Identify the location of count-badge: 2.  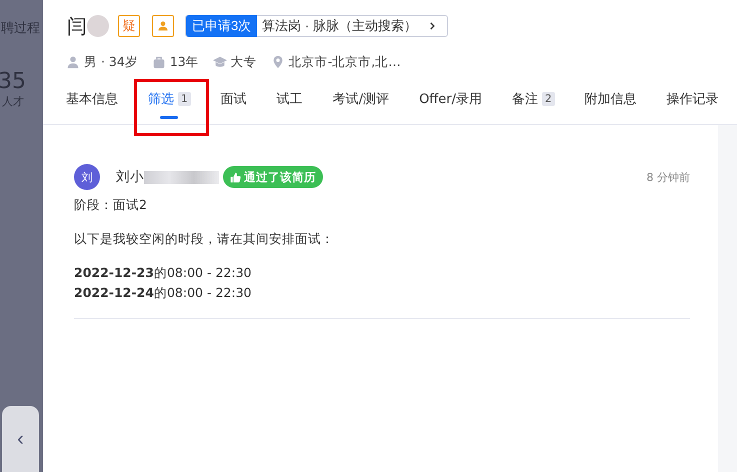
(548, 99).